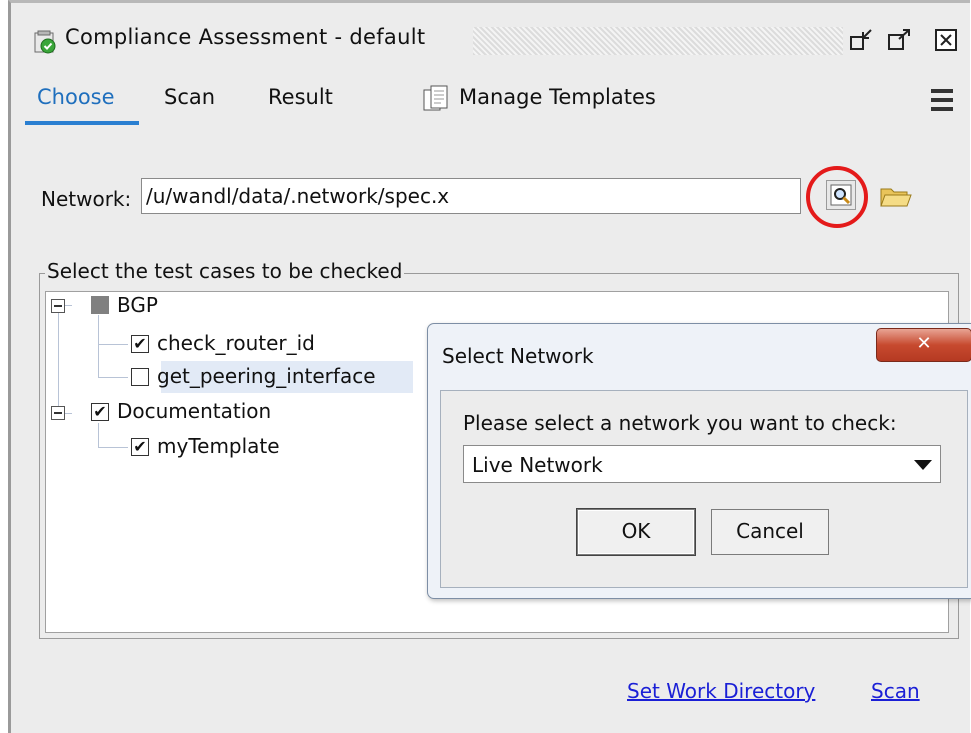 The image size is (971, 733). Describe the element at coordinates (100, 305) in the screenshot. I see `bgp-checkbox` at that location.